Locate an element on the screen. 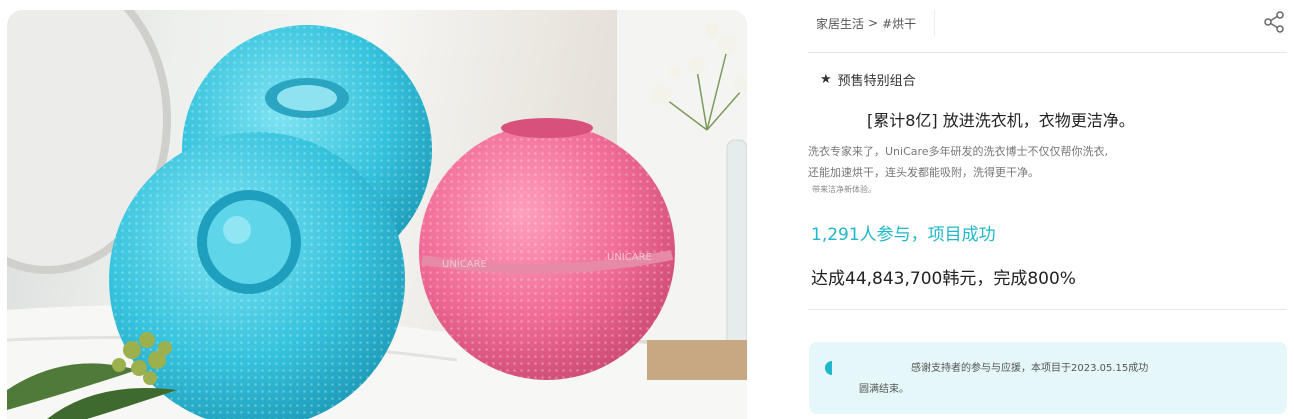 The image size is (1294, 419). presale-tag: ★ 预售特别组合 is located at coordinates (868, 79).